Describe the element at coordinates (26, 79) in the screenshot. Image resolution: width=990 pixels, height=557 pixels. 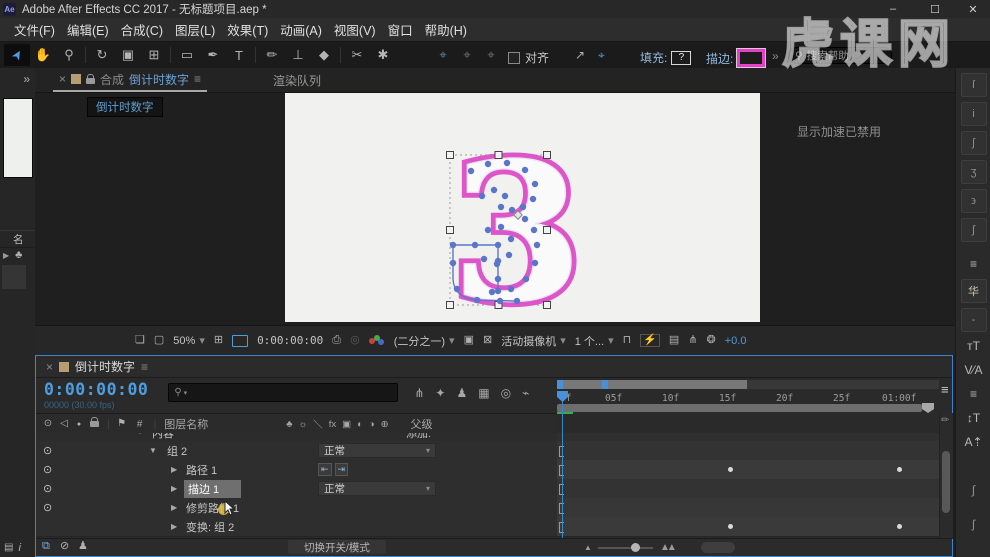
I see `expand-panel-chevrons-icon: »` at that location.